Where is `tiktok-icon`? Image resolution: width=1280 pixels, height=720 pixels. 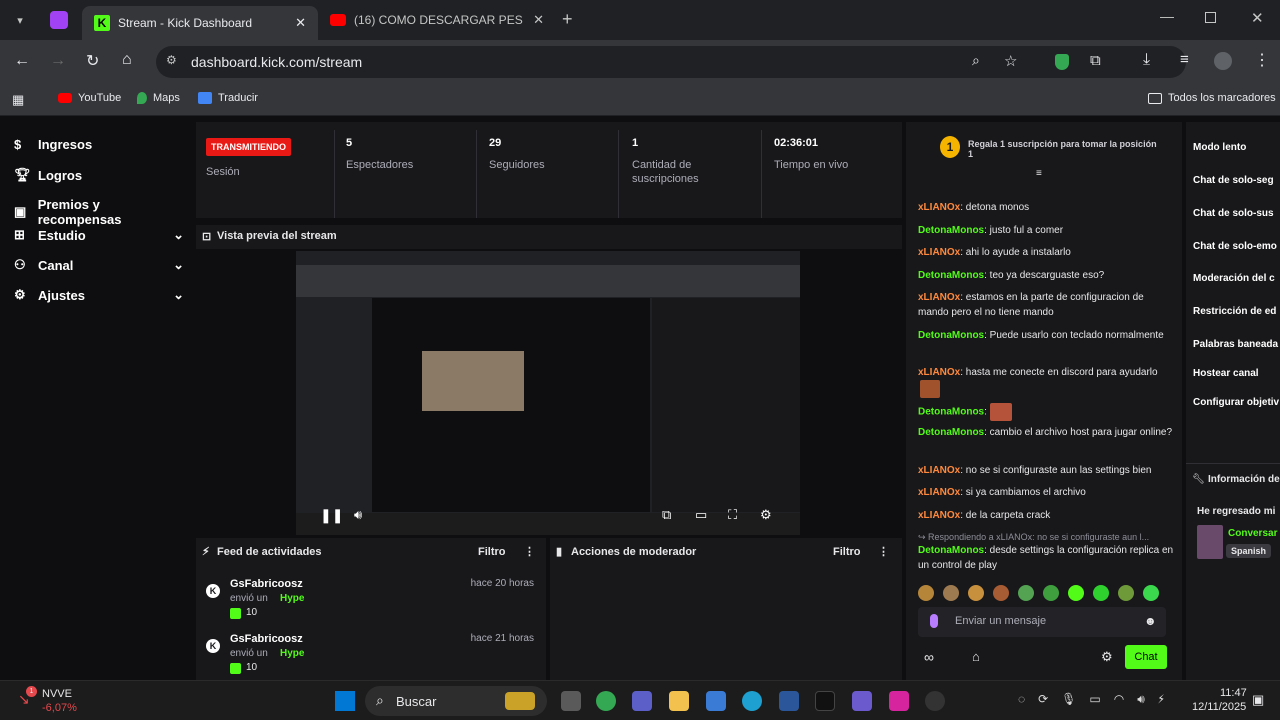 tiktok-icon is located at coordinates (825, 701).